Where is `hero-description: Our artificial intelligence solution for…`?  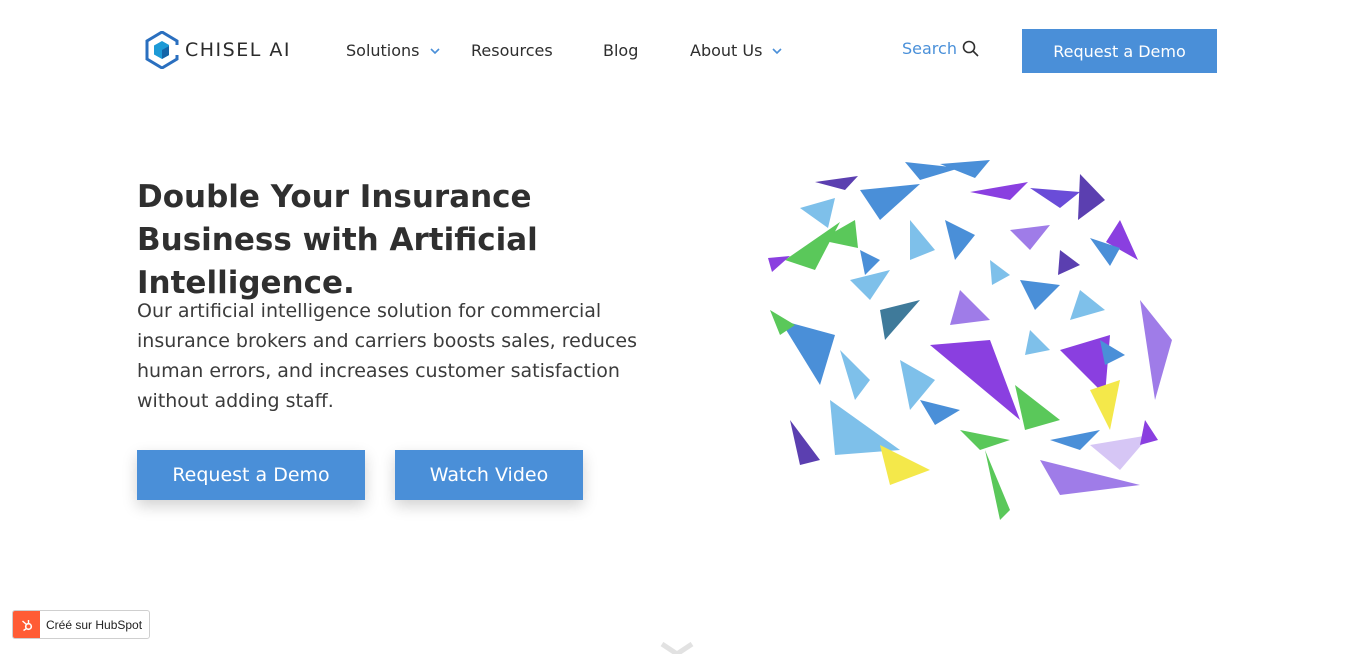 hero-description: Our artificial intelligence solution for… is located at coordinates (387, 356).